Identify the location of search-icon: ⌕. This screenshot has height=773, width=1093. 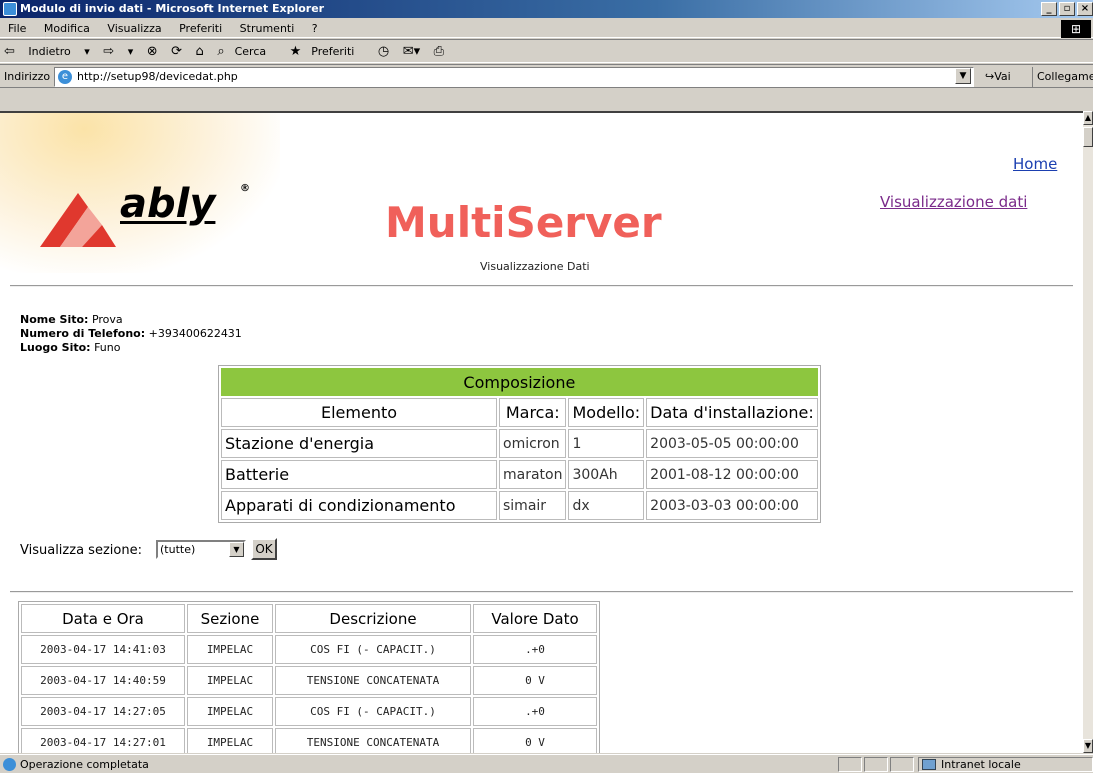
(221, 51).